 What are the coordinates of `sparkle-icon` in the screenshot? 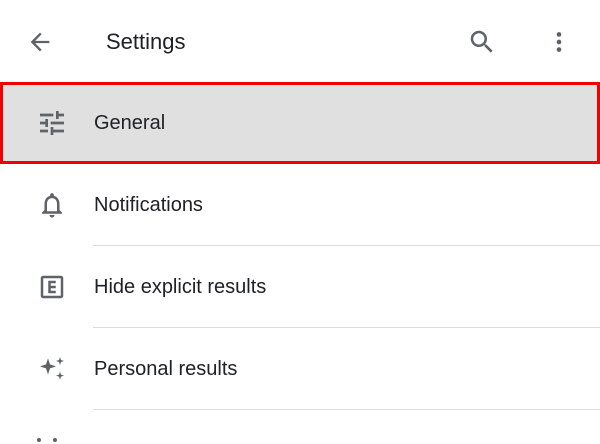 It's located at (52, 369).